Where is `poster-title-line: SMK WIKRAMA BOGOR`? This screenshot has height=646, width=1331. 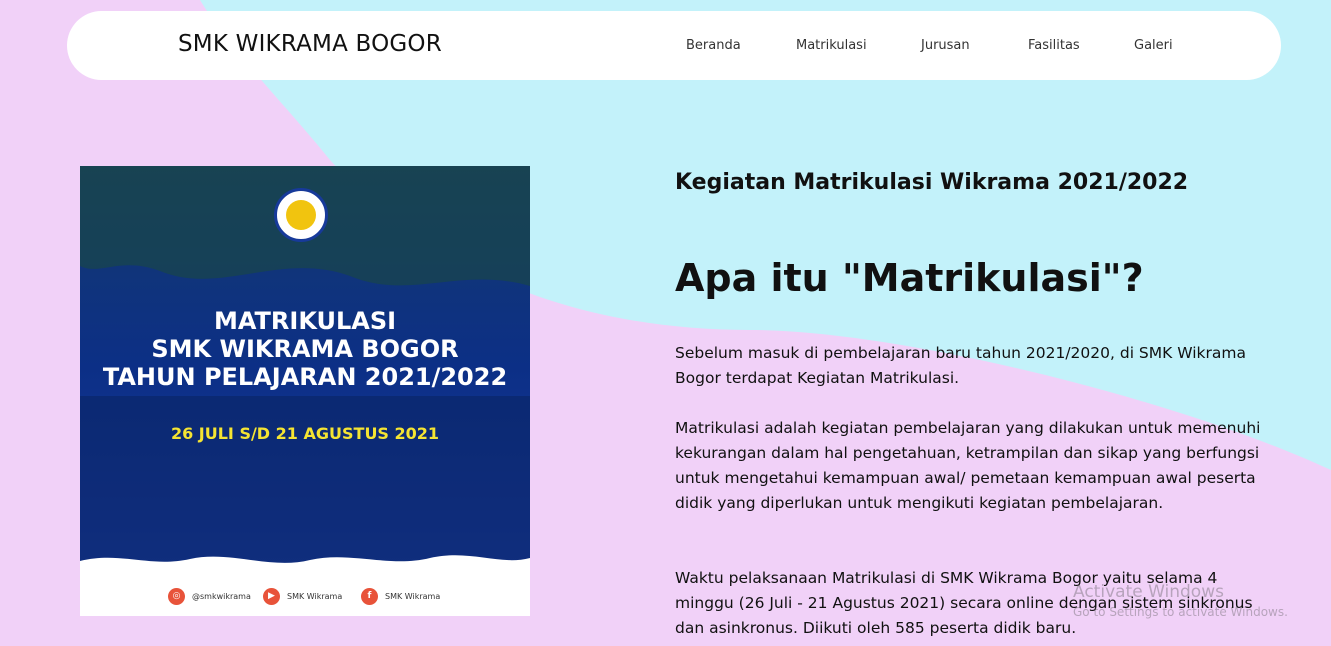
poster-title-line: SMK WIKRAMA BOGOR is located at coordinates (305, 349).